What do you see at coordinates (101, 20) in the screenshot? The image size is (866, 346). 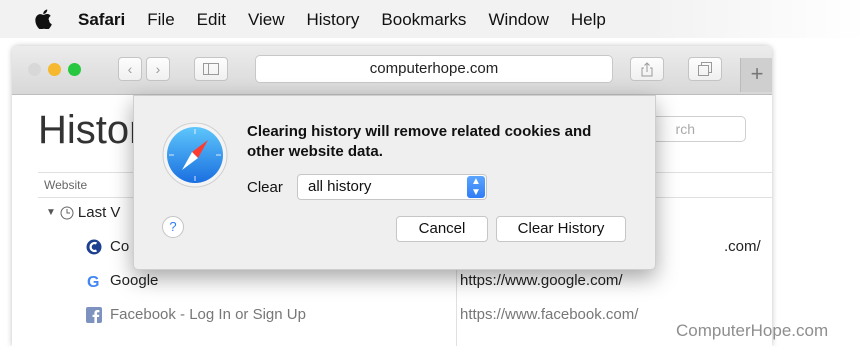 I see `menu-app-name: Safari` at bounding box center [101, 20].